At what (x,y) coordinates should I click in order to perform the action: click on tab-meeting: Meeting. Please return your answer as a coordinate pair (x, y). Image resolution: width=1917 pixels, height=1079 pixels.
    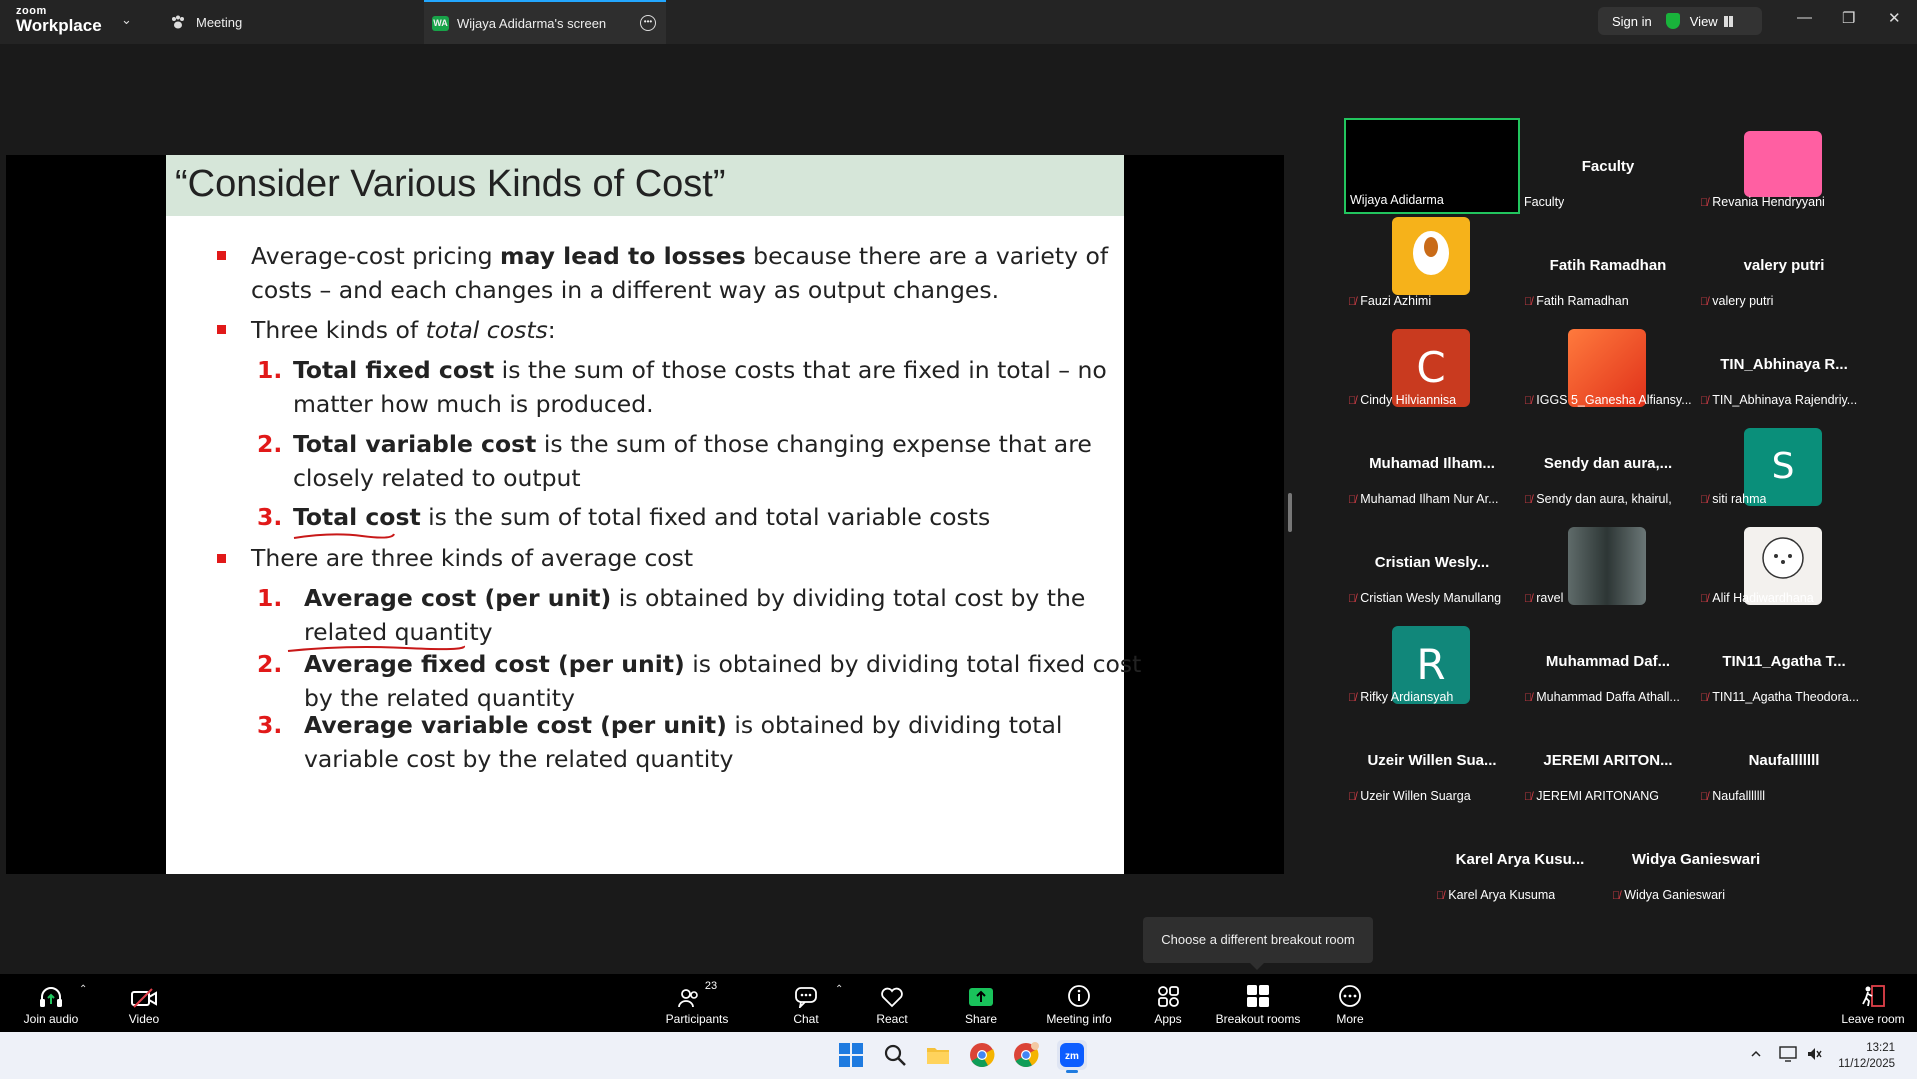
    Looking at the image, I should click on (206, 22).